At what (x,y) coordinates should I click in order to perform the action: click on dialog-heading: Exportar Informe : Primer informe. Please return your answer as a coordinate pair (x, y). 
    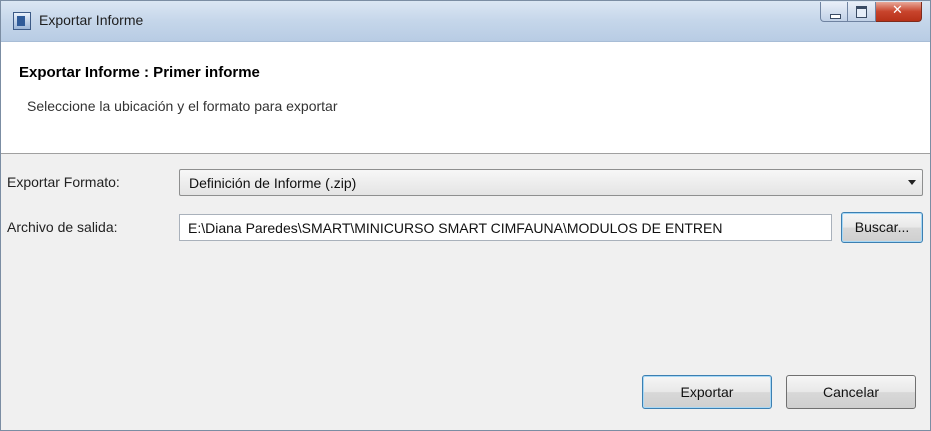
    Looking at the image, I should click on (139, 72).